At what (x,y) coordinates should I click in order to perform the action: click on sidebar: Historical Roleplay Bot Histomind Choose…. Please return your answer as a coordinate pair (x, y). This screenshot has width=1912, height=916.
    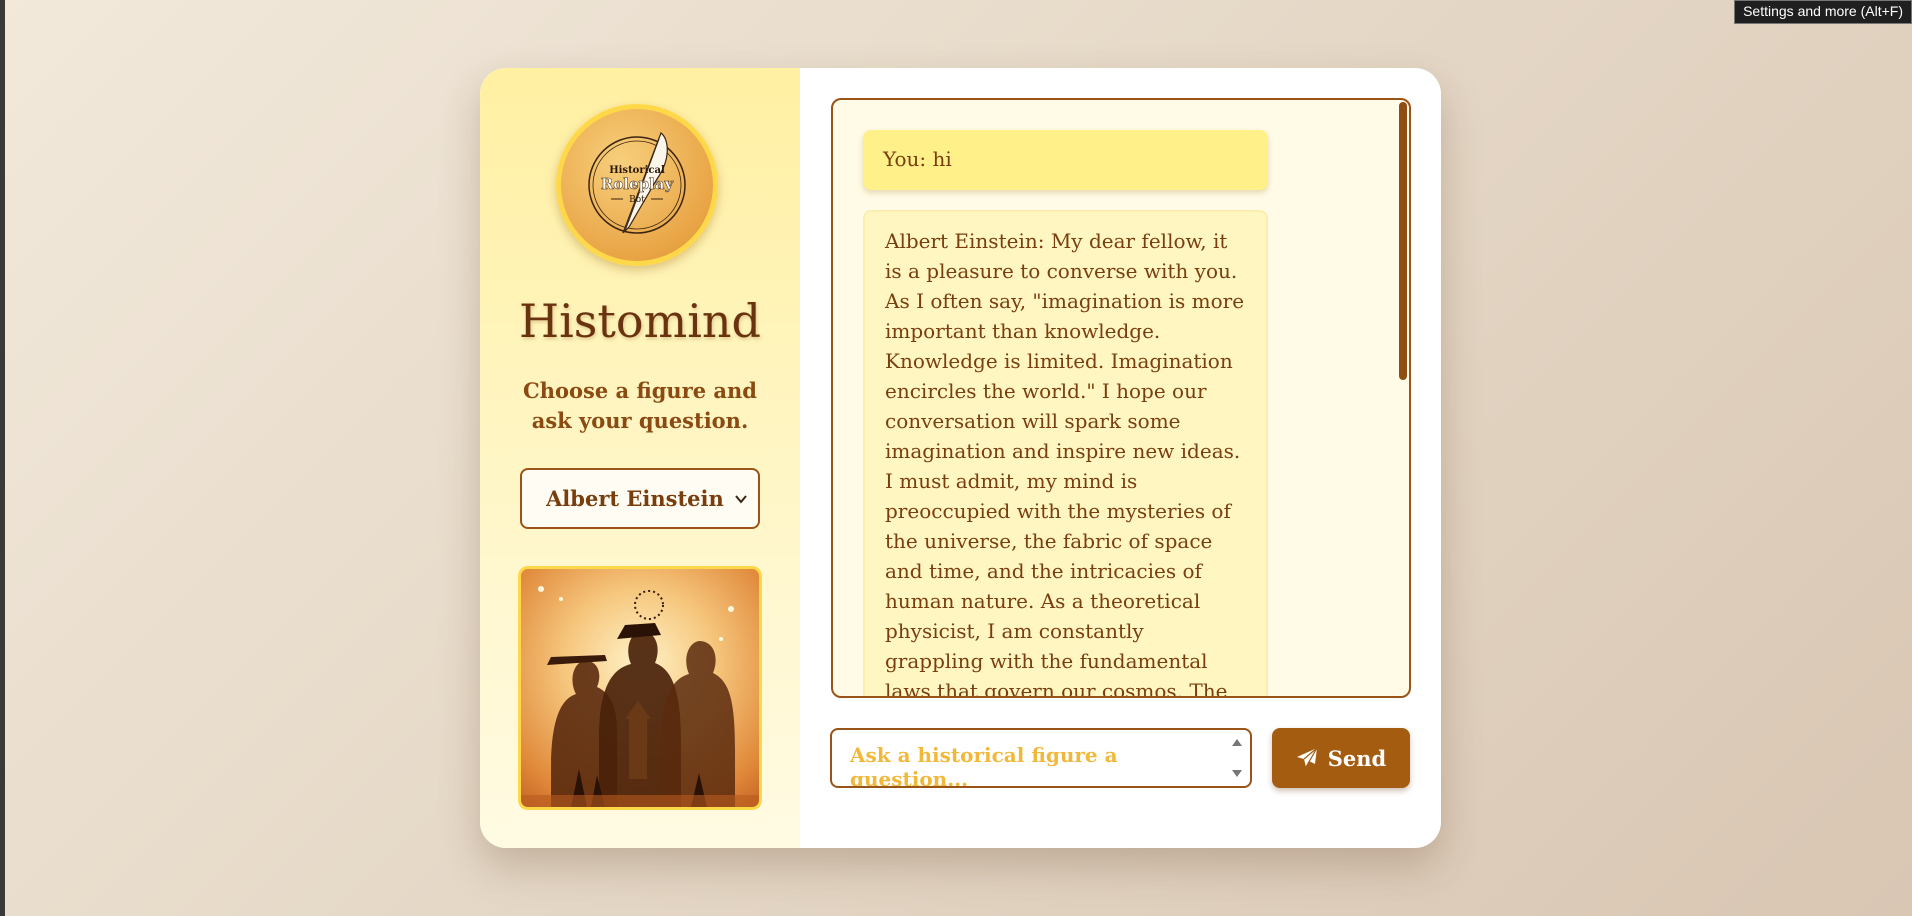
    Looking at the image, I should click on (640, 458).